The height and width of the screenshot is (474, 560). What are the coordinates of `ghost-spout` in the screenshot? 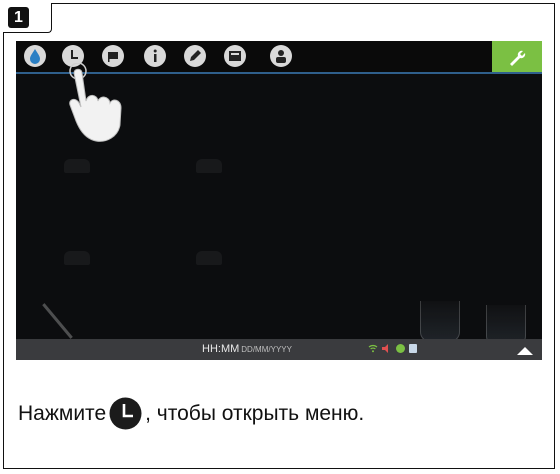 It's located at (57, 321).